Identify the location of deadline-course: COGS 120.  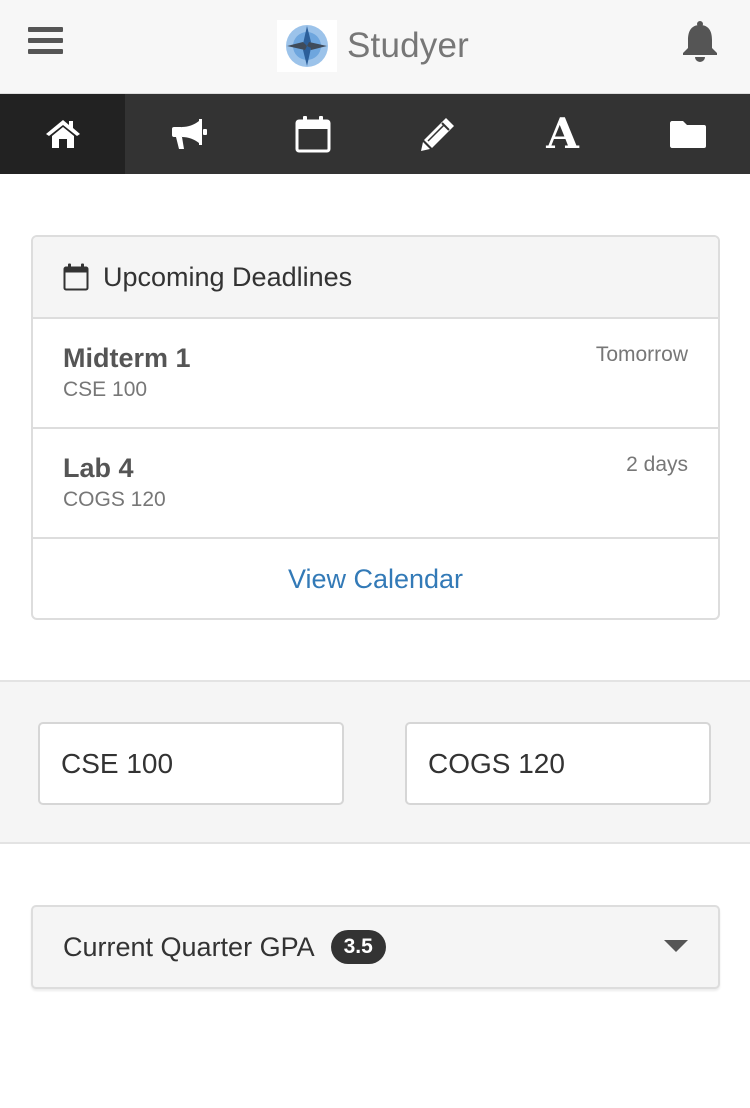
(114, 499).